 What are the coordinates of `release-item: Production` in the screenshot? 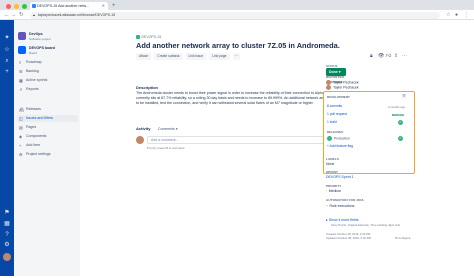 It's located at (338, 138).